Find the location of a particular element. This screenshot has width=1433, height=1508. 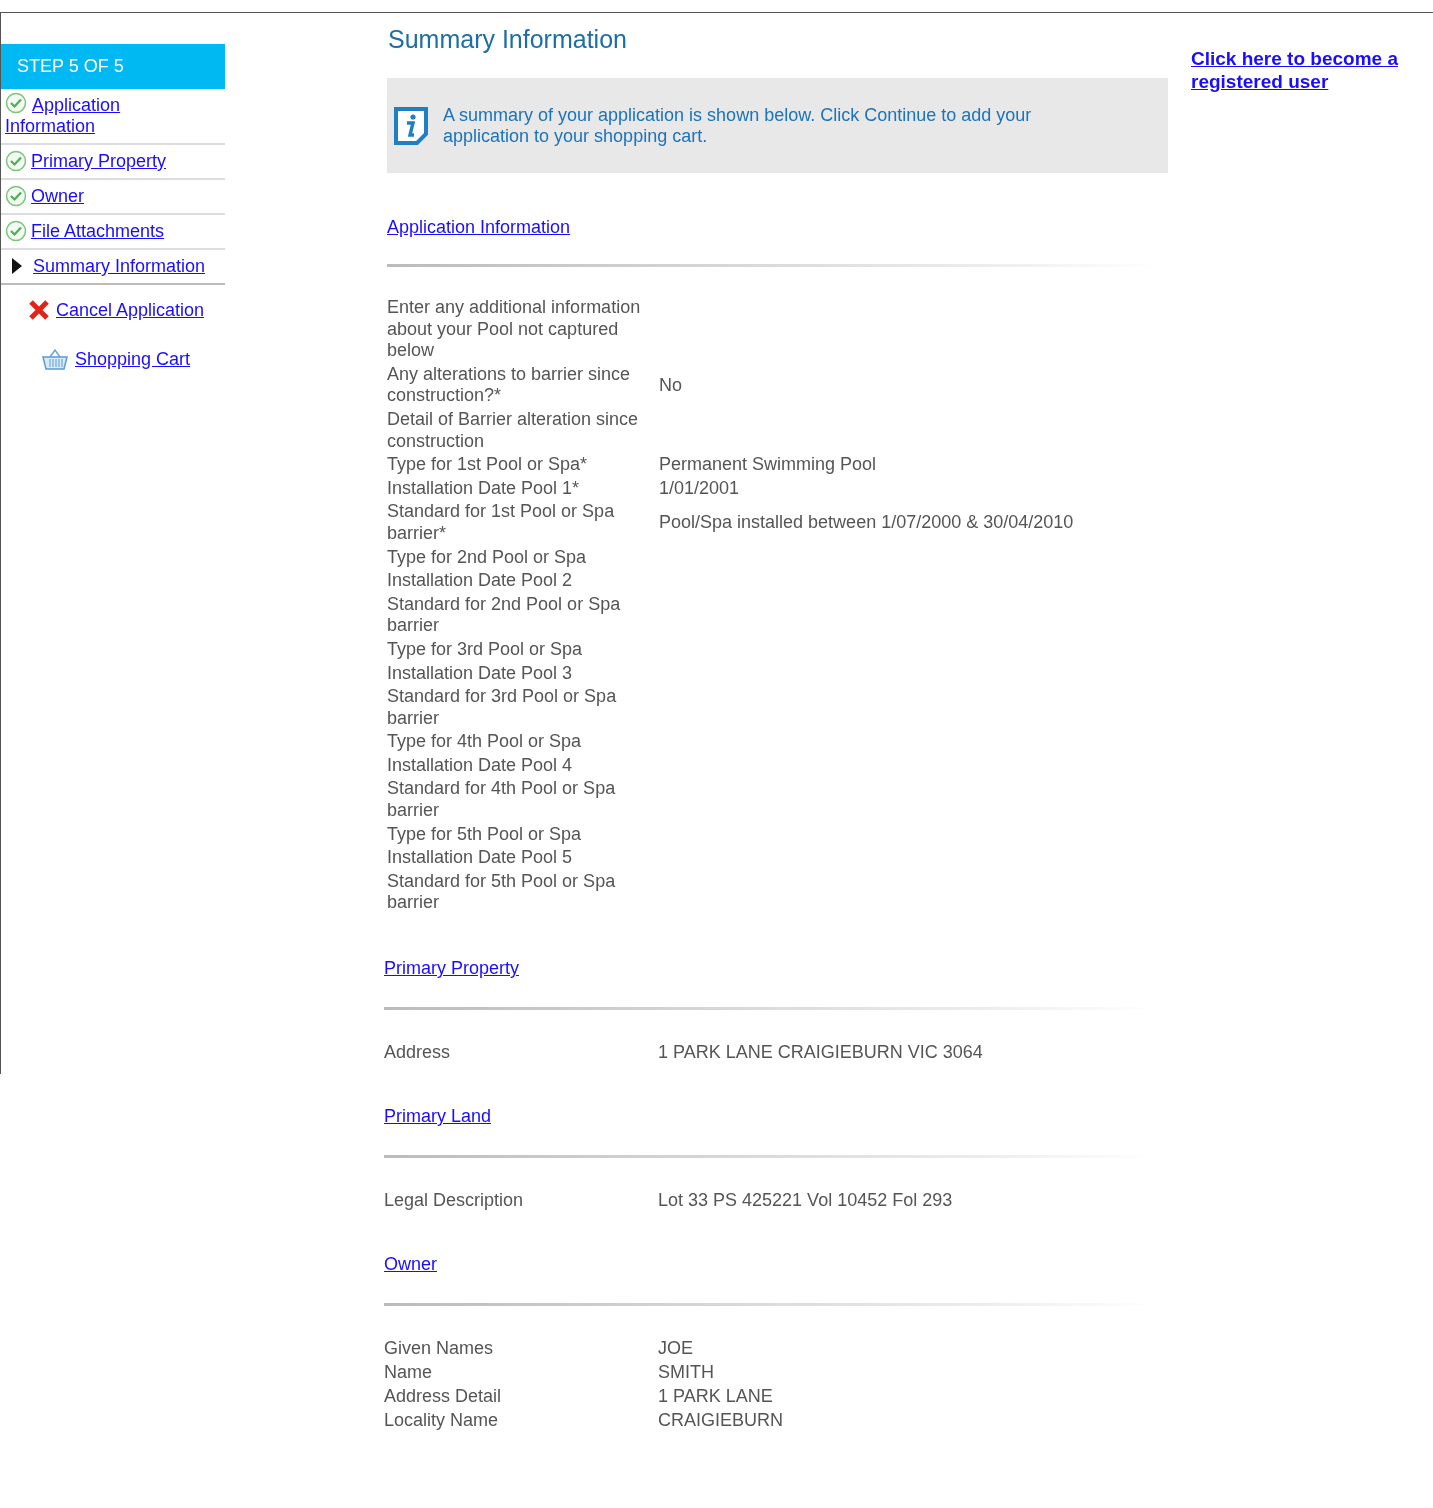

section-link: Owner is located at coordinates (410, 1264).